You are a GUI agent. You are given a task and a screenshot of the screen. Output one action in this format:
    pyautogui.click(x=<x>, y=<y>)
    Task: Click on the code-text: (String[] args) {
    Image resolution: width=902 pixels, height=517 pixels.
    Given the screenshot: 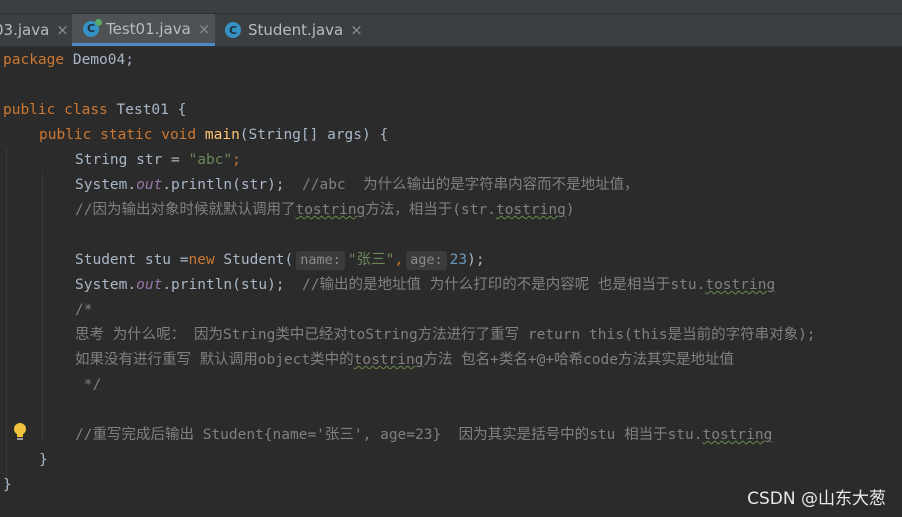 What is the action you would take?
    pyautogui.click(x=314, y=135)
    